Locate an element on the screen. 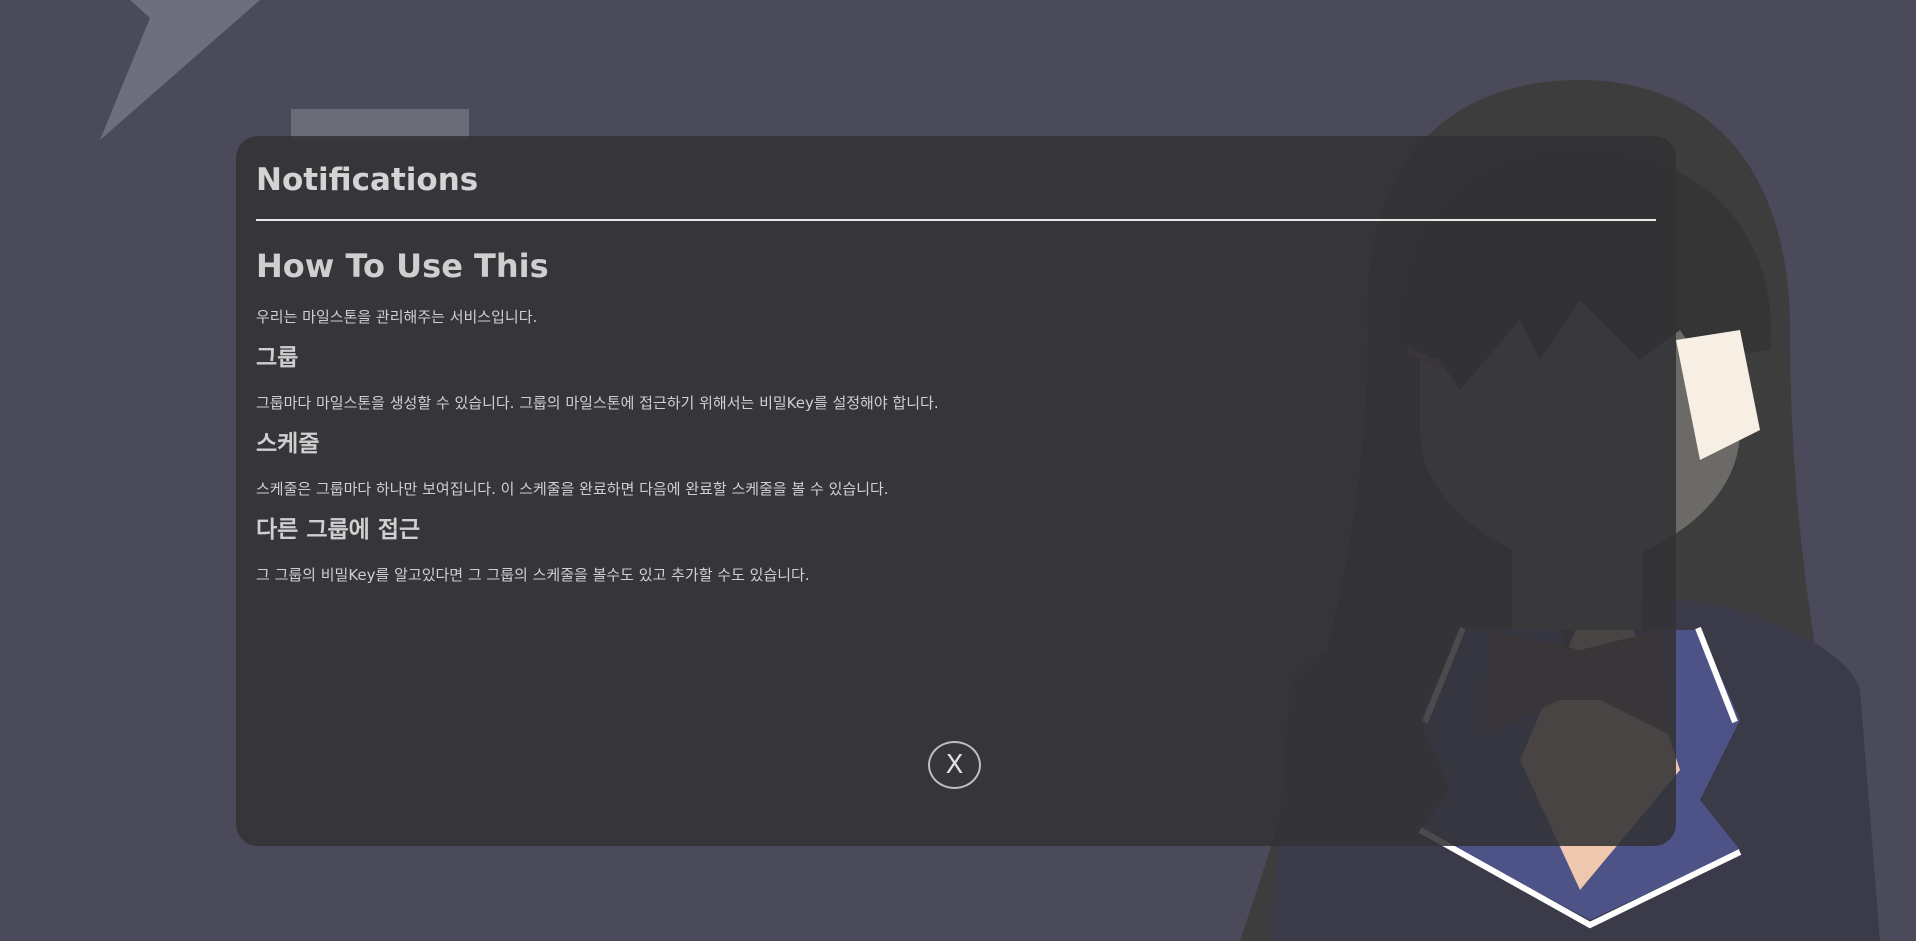 The image size is (1916, 941). section-title-schedule: 스케줄 is located at coordinates (288, 444).